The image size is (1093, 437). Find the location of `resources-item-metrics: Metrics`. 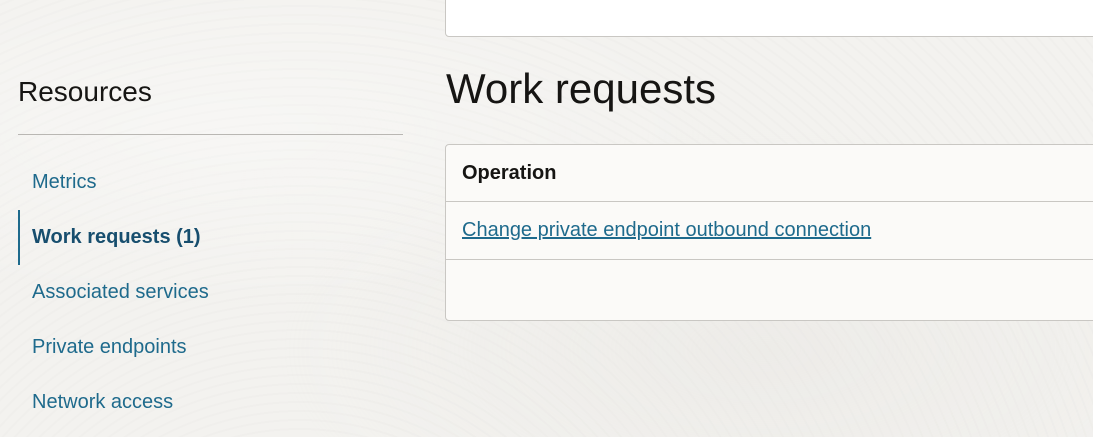

resources-item-metrics: Metrics is located at coordinates (210, 182).